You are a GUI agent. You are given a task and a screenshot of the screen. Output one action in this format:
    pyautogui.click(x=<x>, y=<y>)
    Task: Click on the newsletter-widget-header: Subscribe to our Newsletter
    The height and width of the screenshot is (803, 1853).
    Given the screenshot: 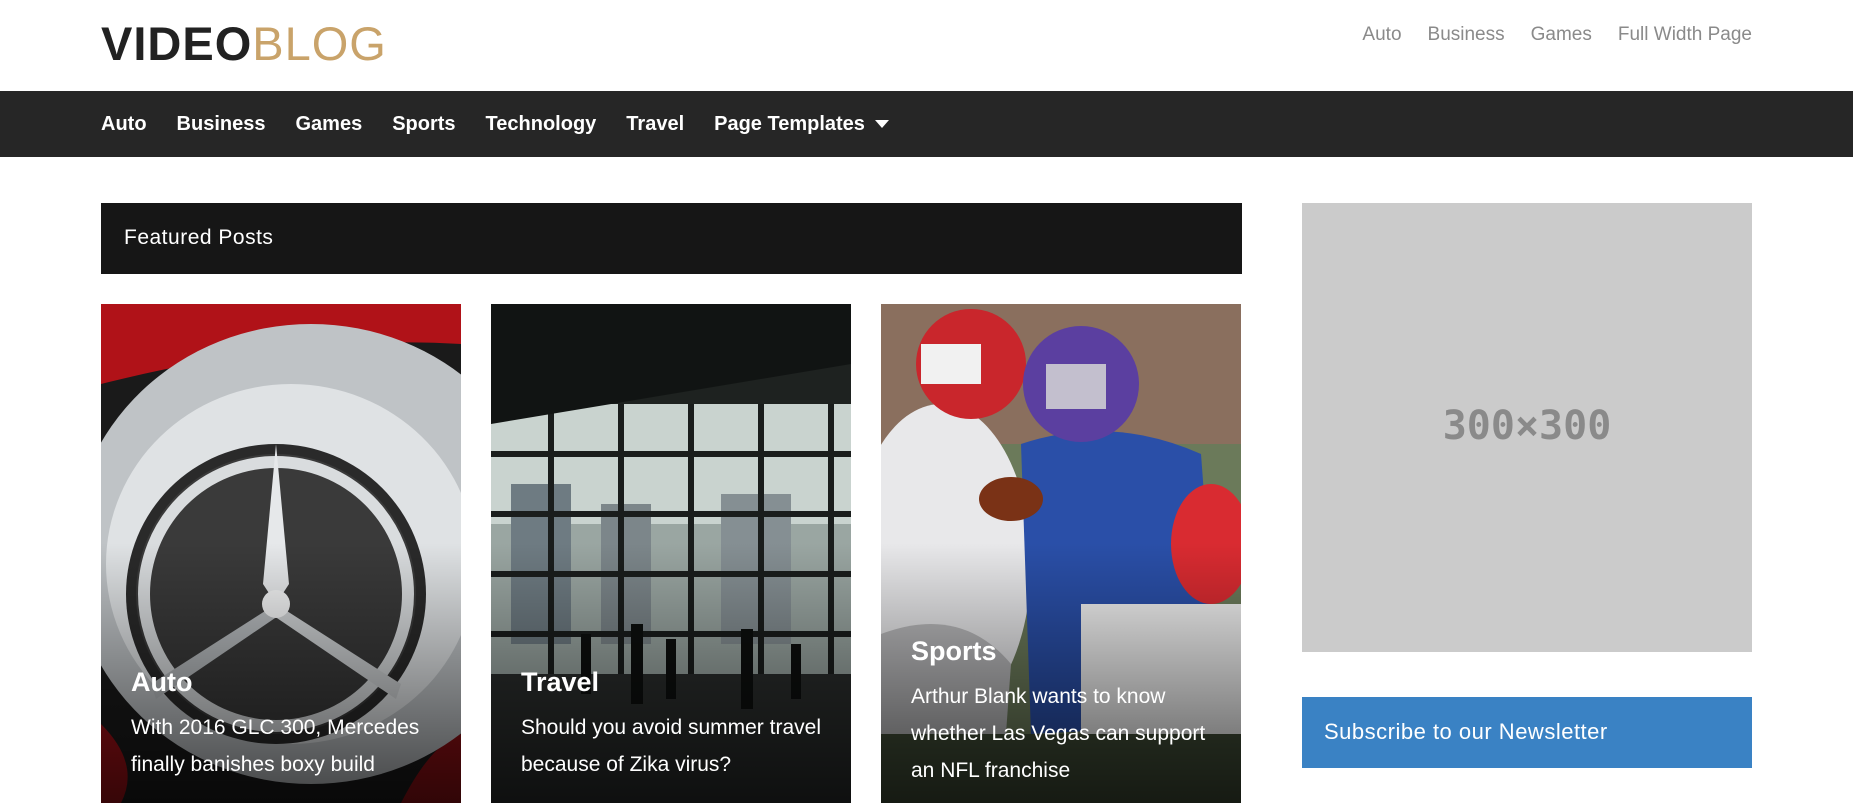 What is the action you would take?
    pyautogui.click(x=1527, y=732)
    